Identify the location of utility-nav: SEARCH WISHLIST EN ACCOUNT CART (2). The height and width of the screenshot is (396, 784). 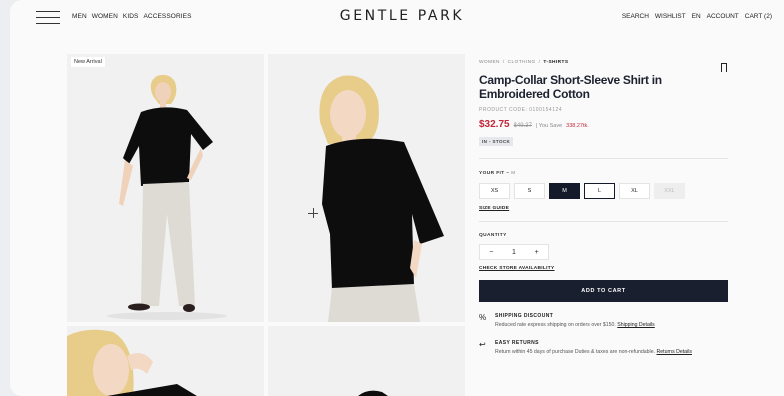
(697, 16).